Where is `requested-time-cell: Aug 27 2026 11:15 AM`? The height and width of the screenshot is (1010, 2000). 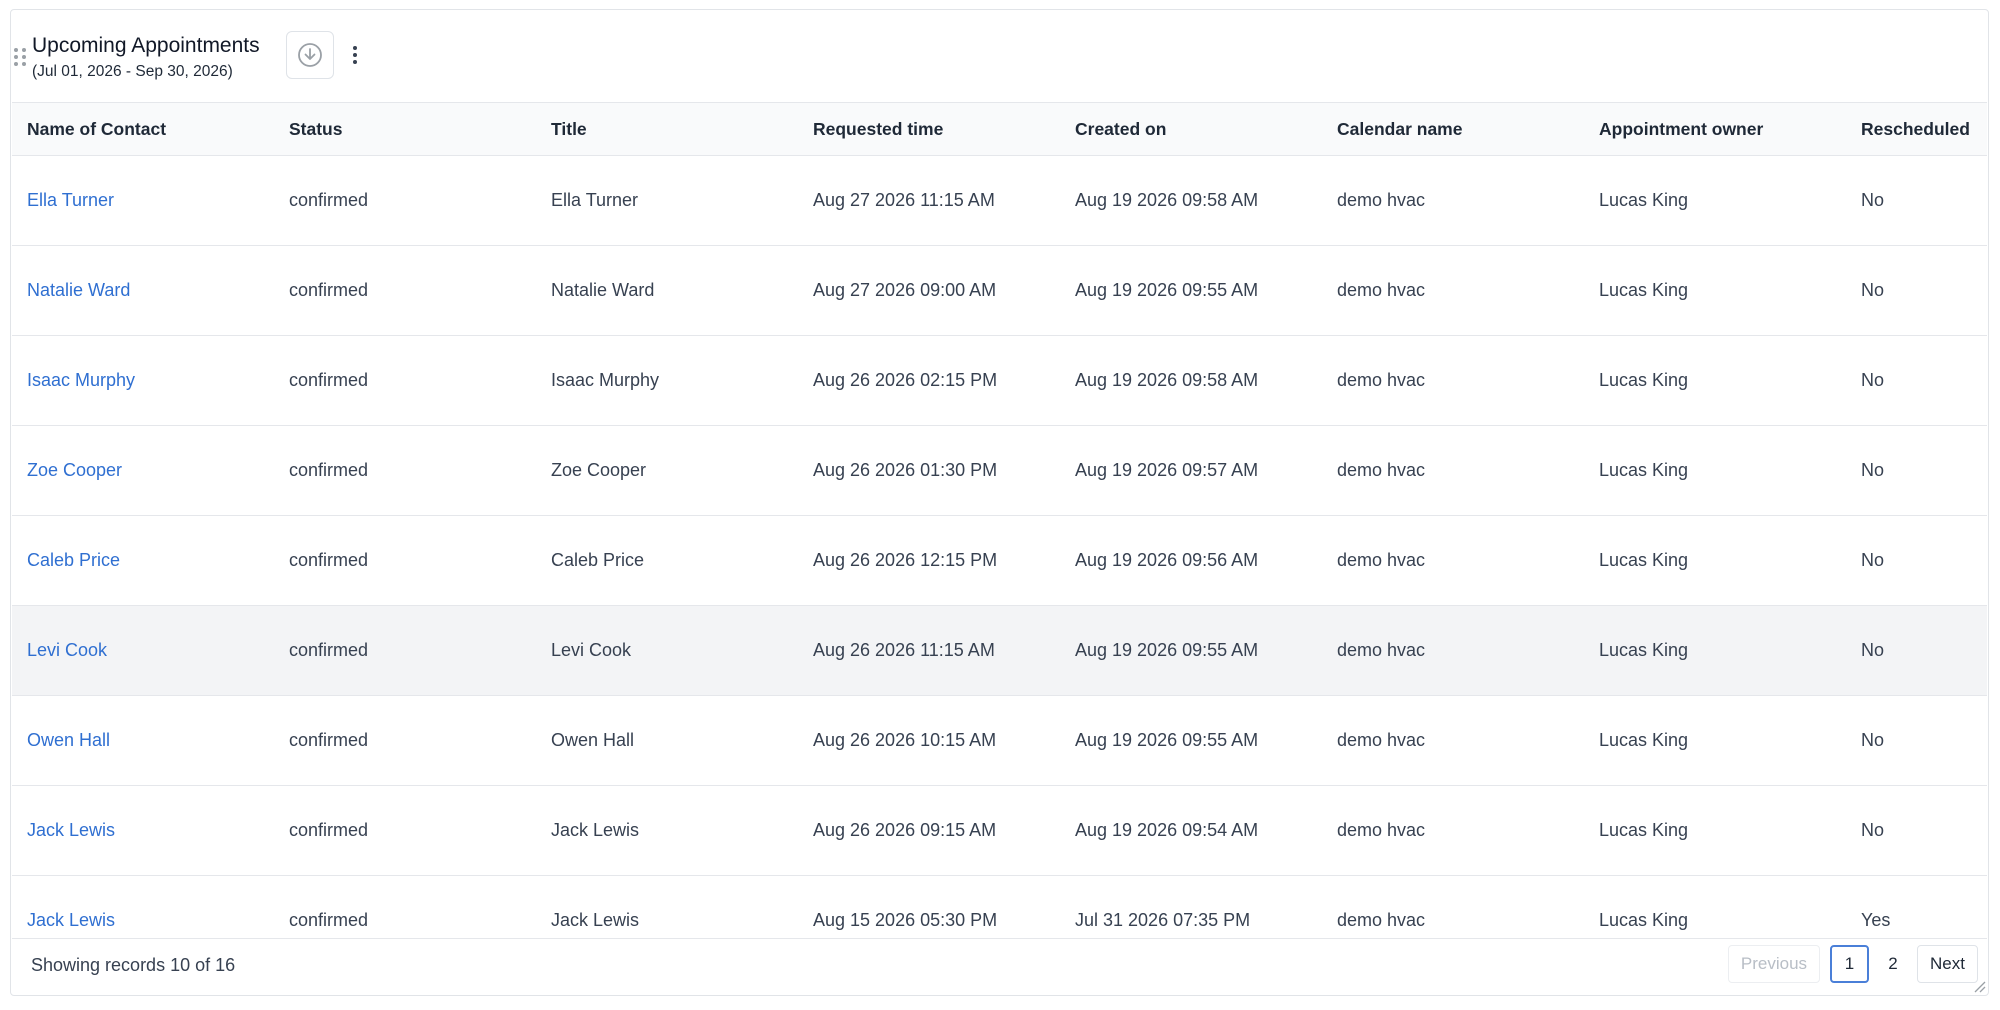
requested-time-cell: Aug 27 2026 11:15 AM is located at coordinates (904, 200).